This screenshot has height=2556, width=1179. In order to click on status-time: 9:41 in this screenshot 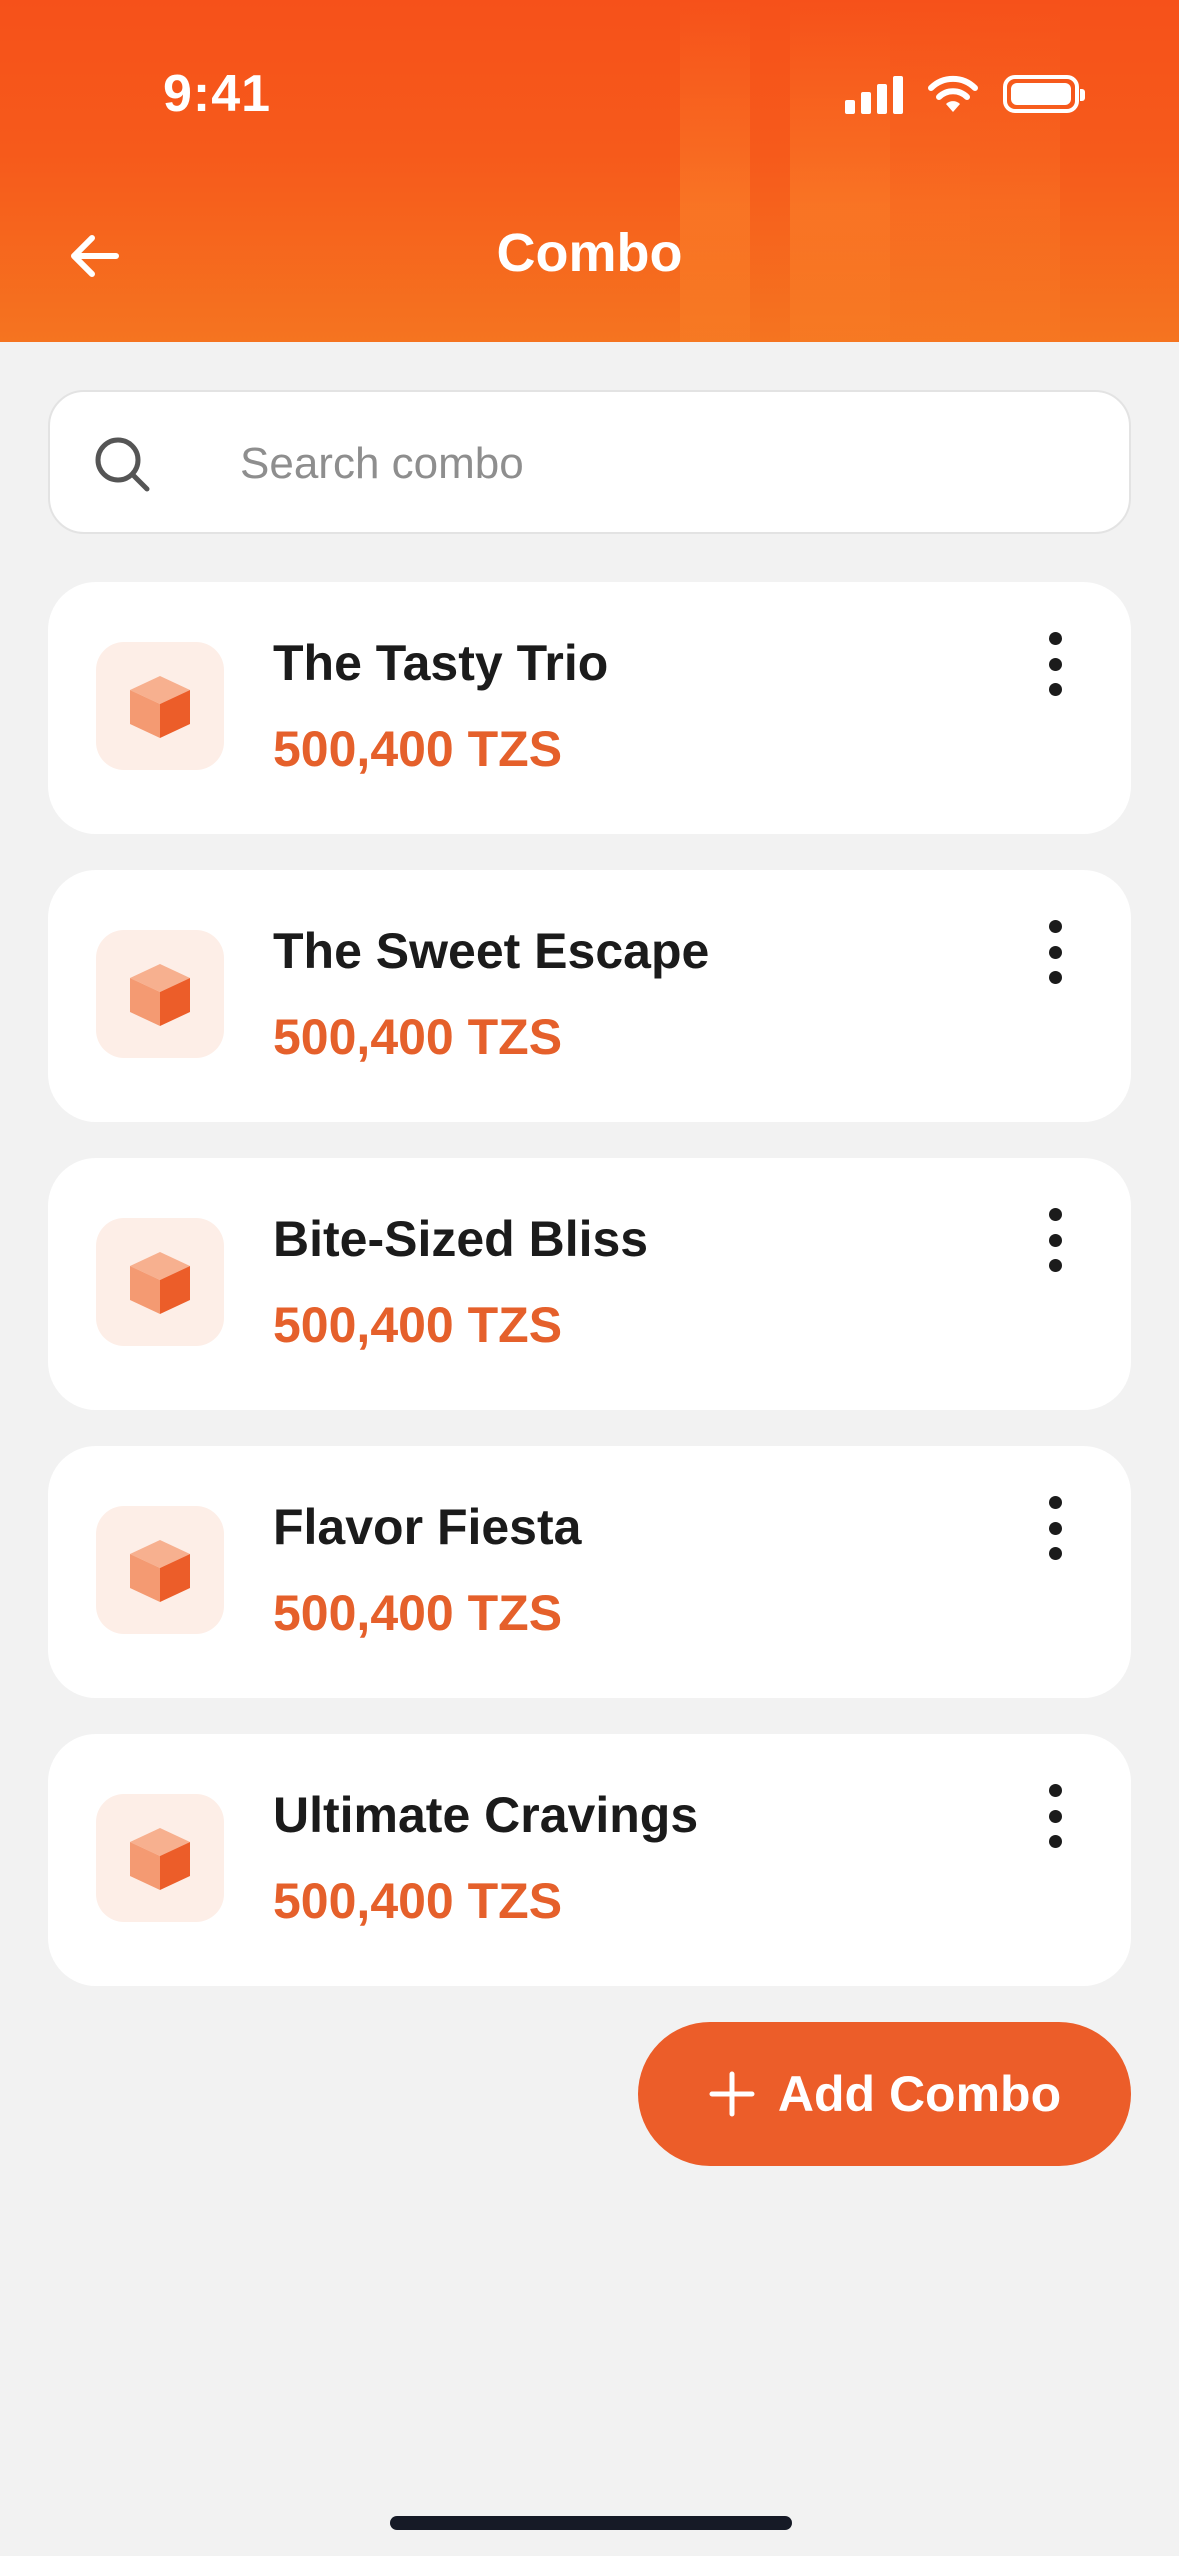, I will do `click(217, 94)`.